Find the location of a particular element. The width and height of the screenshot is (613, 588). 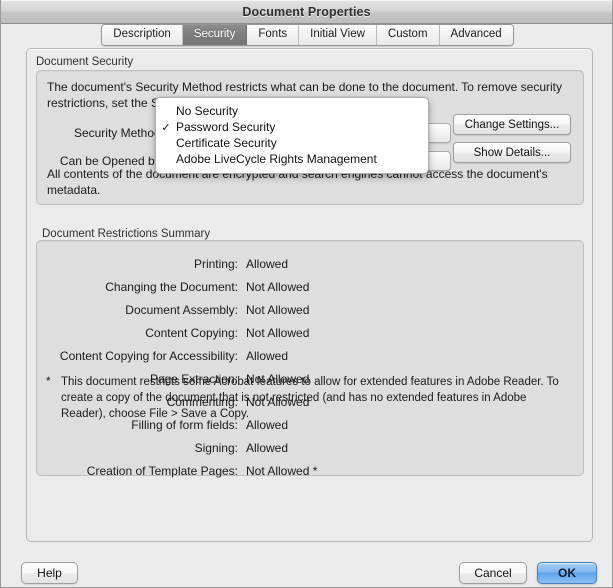

menu-item-certificate-security: Certificate Security is located at coordinates (292, 143).